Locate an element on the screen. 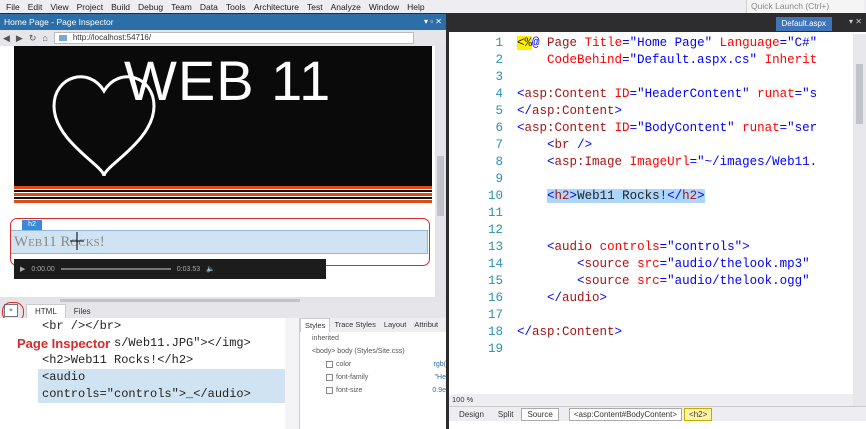  code-line-4: <asp:Content ID="HeaderContent" runat="s is located at coordinates (667, 94).